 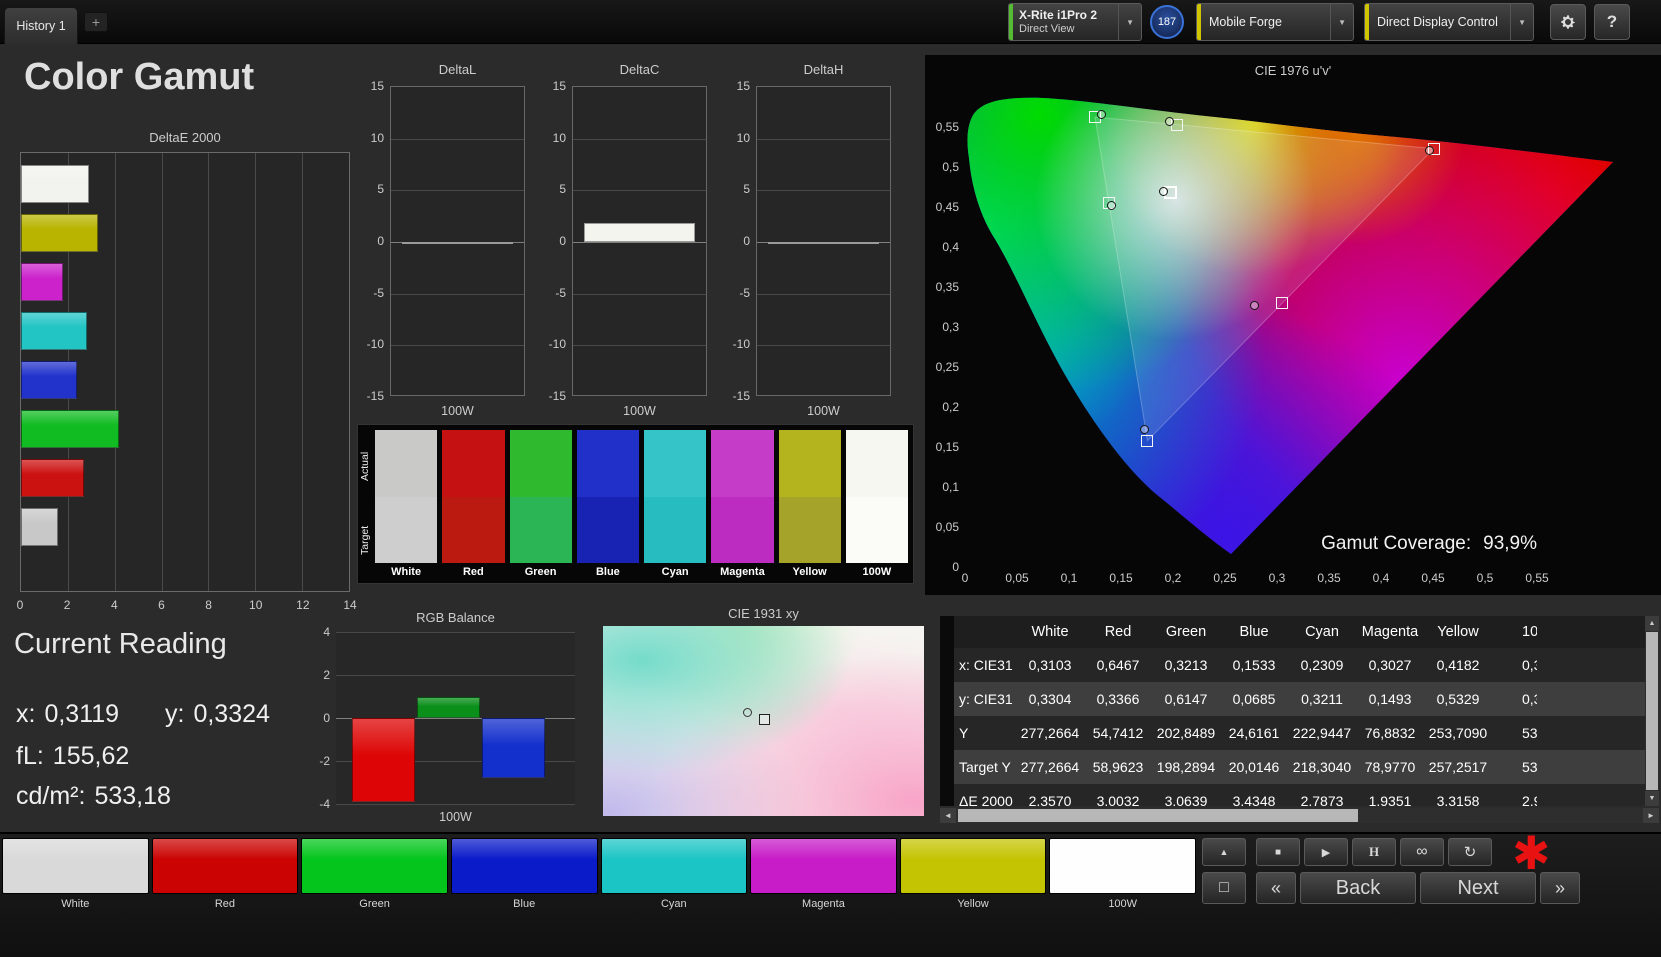 I want to click on column-header-red: Red, so click(x=1118, y=632).